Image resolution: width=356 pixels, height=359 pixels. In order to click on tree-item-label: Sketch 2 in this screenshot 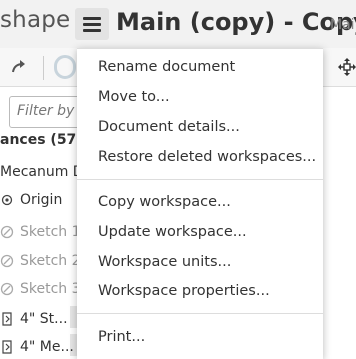, I will do `click(50, 261)`.